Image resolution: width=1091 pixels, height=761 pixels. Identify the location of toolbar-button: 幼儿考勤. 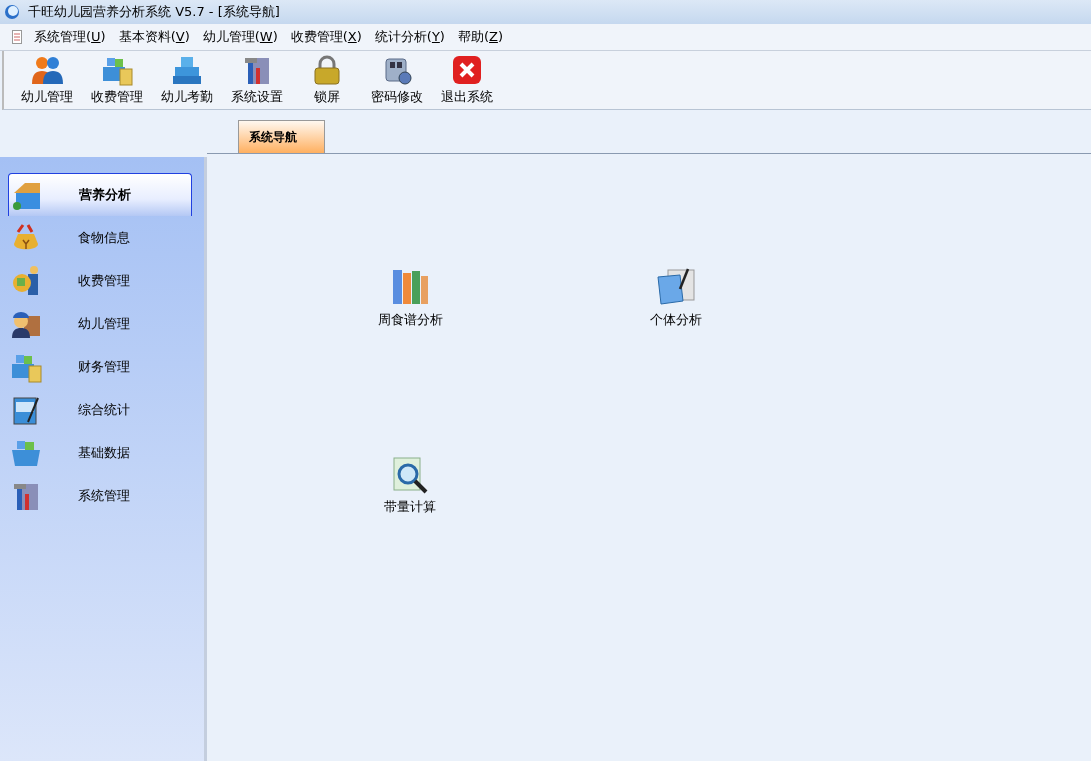
(187, 80).